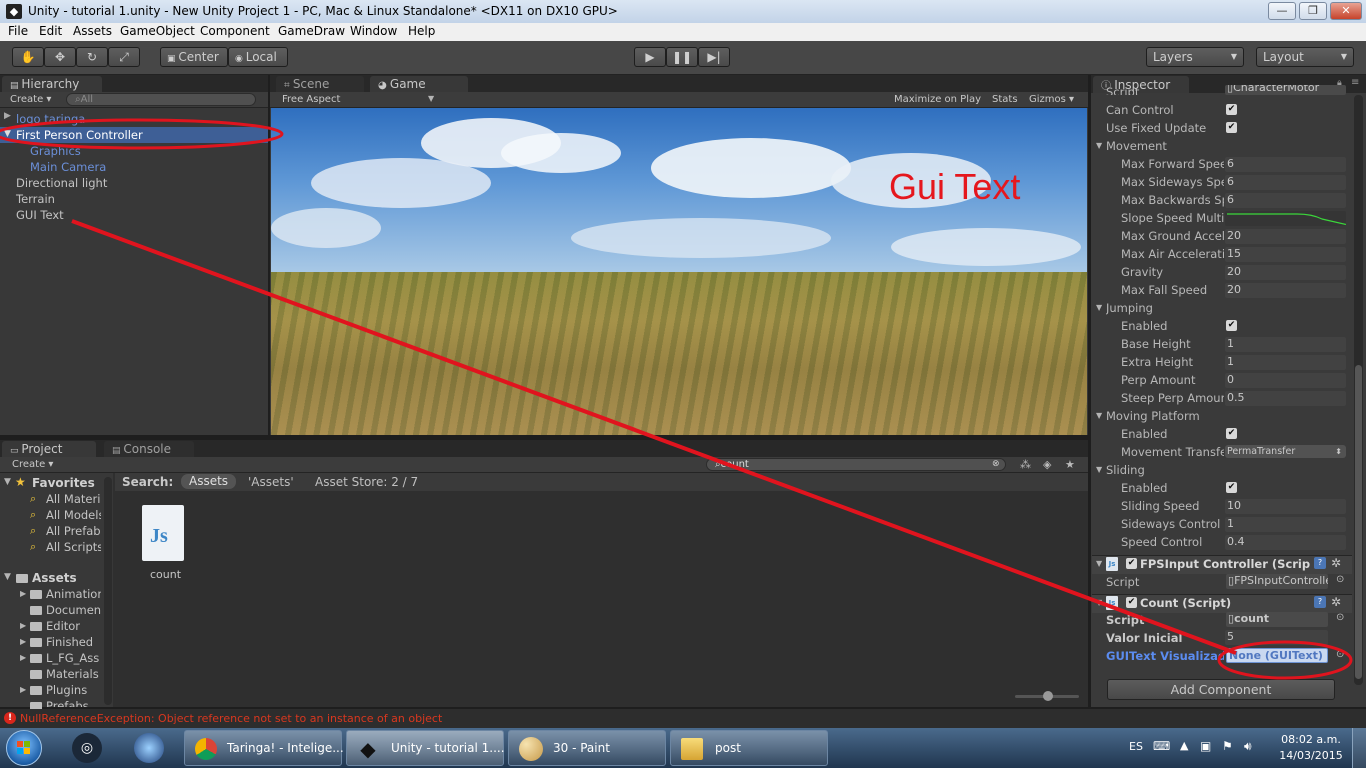  I want to click on max-sideways-speed-field: 6, so click(1285, 182).